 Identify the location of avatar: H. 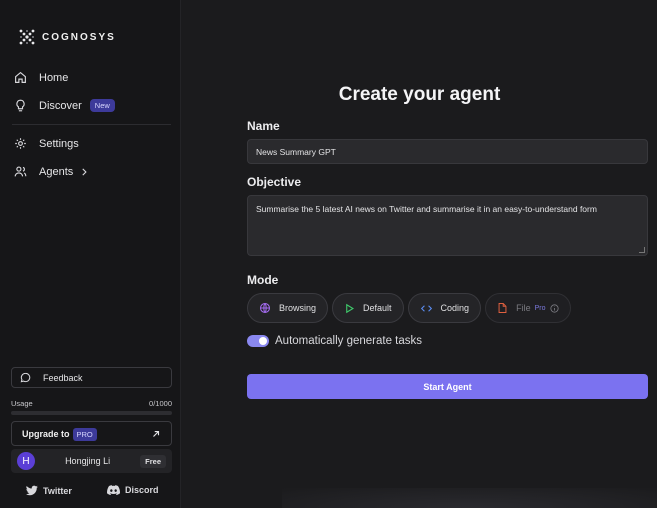
(26, 461).